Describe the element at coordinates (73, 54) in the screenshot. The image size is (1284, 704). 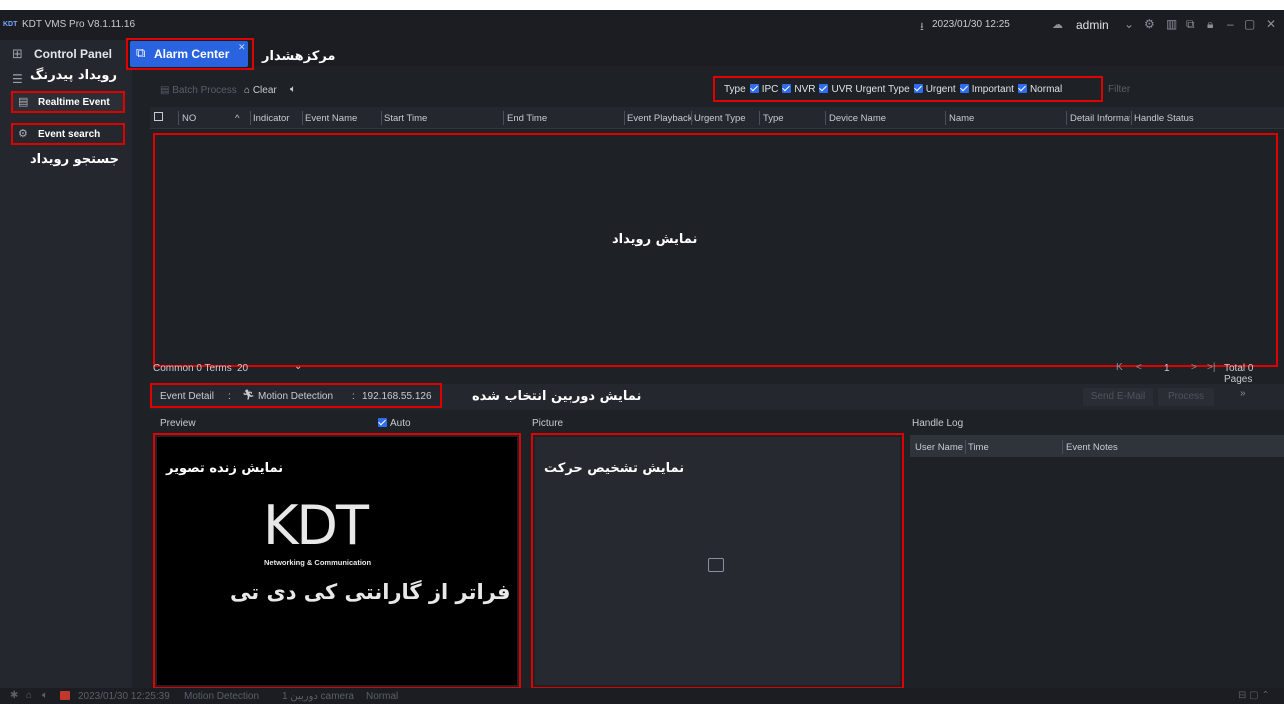
I see `control-panel-link: Control Panel` at that location.